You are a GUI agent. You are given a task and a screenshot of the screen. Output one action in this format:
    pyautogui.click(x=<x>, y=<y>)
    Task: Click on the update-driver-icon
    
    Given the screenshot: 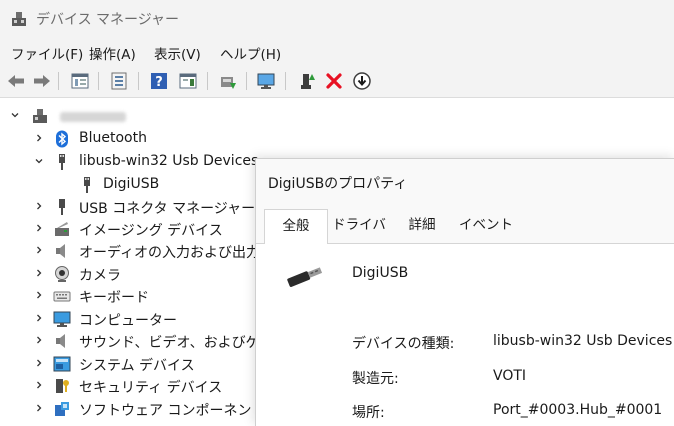 What is the action you would take?
    pyautogui.click(x=362, y=81)
    